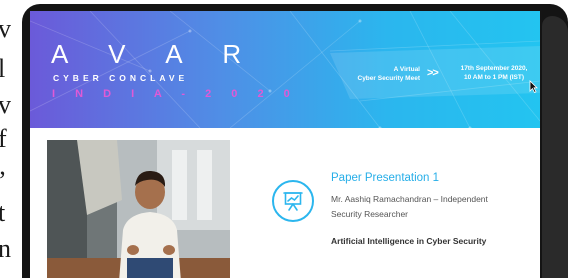 The width and height of the screenshot is (572, 278). I want to click on background-char: f, so click(3, 138).